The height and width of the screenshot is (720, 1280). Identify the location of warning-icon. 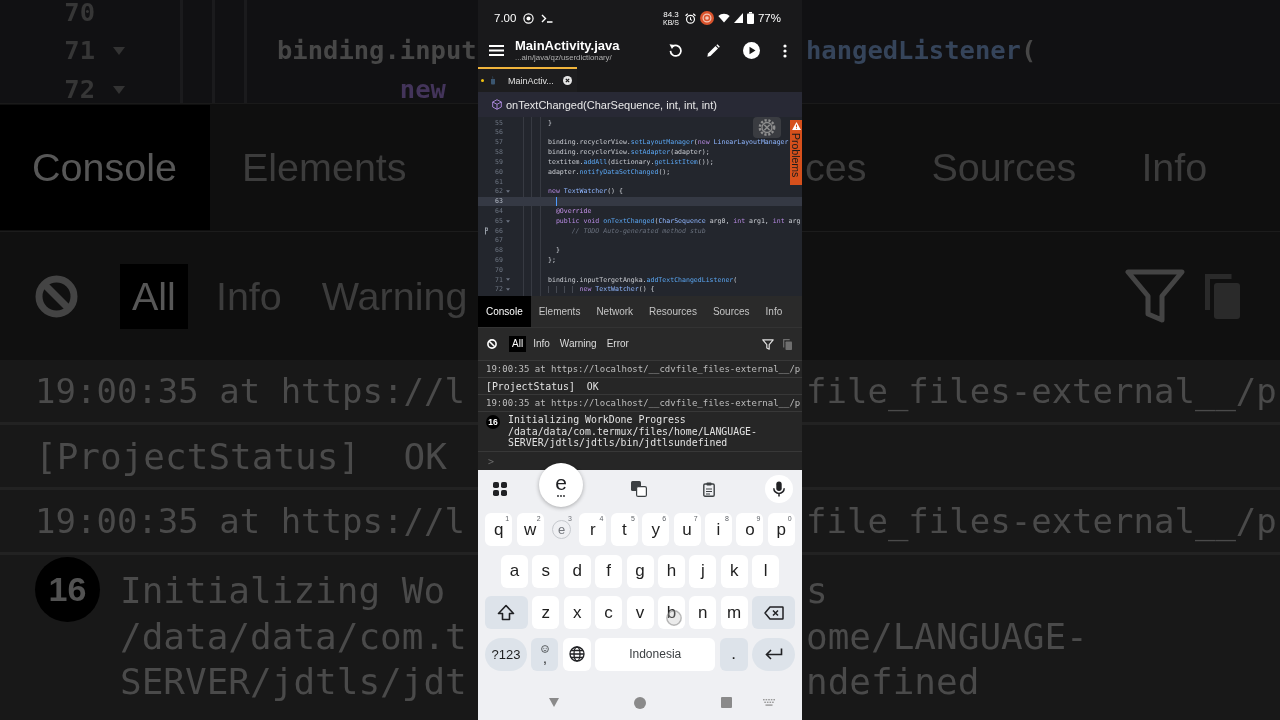
(796, 126).